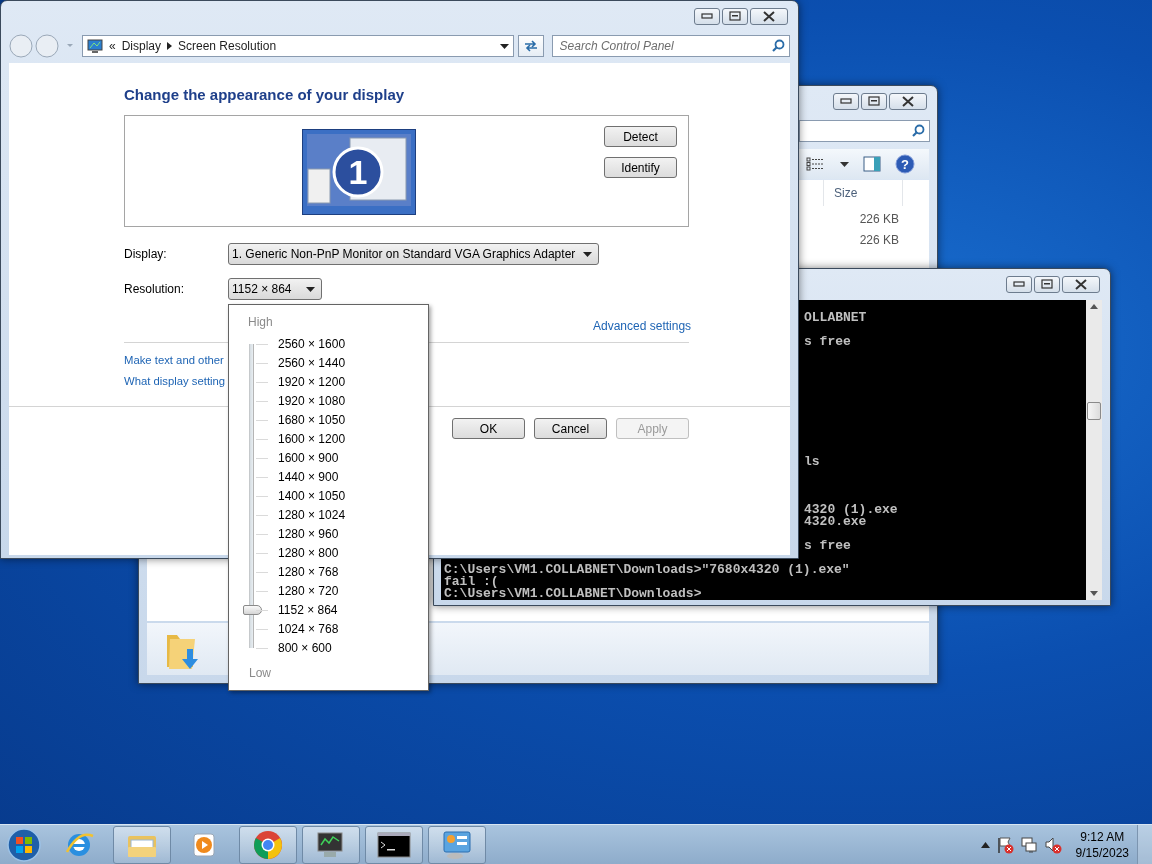 This screenshot has height=864, width=1152. I want to click on resolution-option: 1280 × 960, so click(312, 534).